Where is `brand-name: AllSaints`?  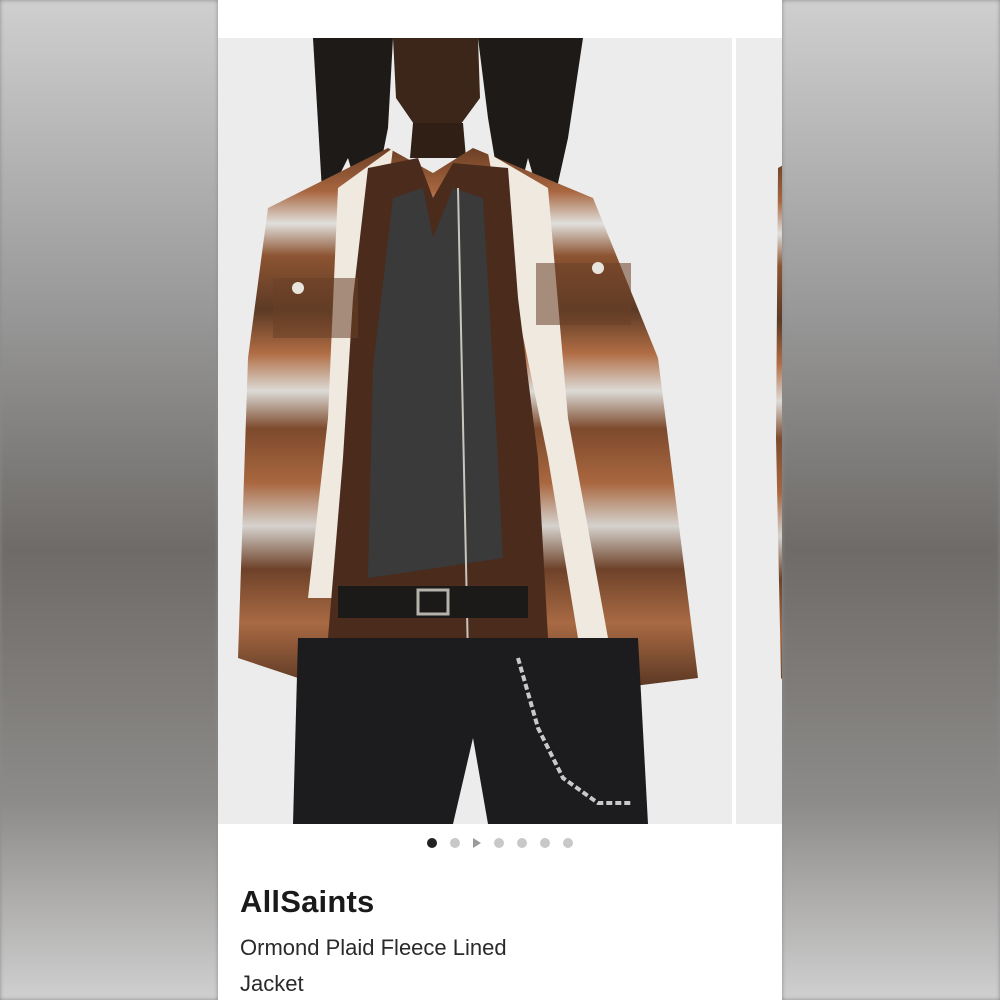 brand-name: AllSaints is located at coordinates (307, 902).